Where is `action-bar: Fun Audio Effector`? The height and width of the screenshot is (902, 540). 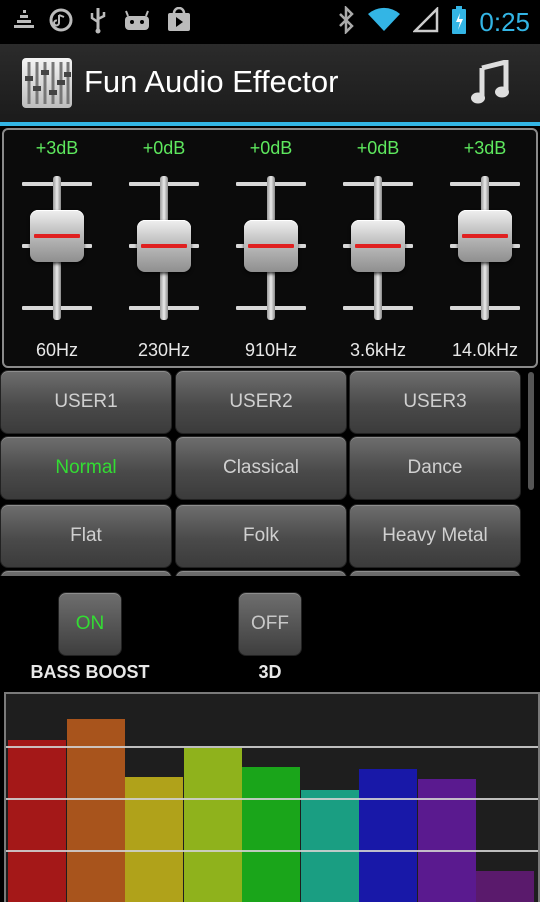 action-bar: Fun Audio Effector is located at coordinates (270, 85).